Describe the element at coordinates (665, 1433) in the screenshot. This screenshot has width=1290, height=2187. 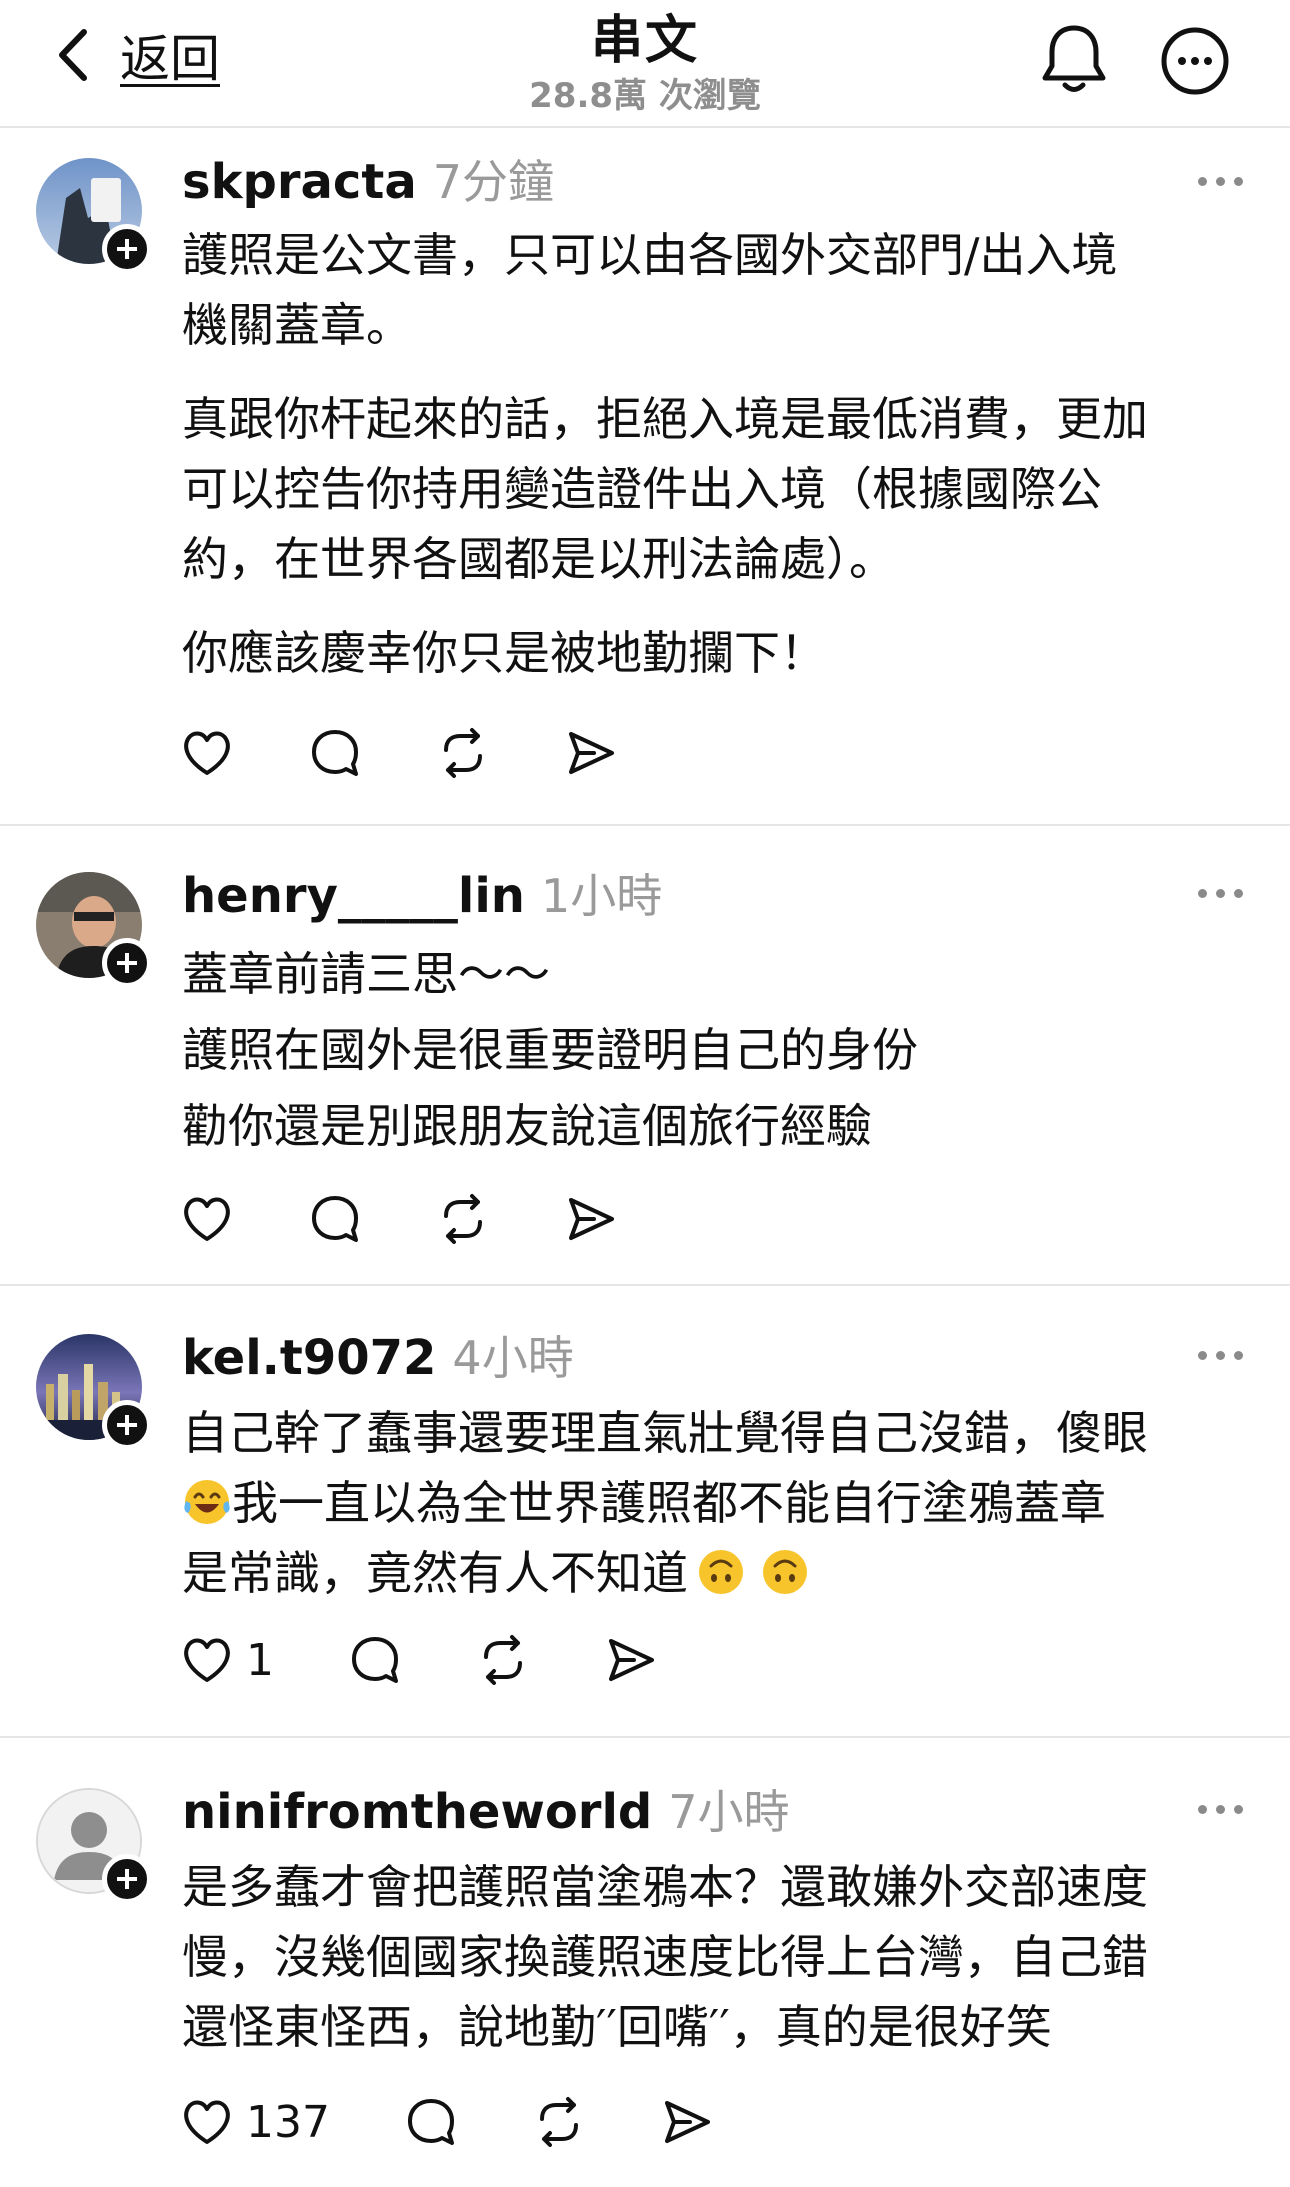
I see `text-line: 自己幹了蠢事還要理直氣壯覺得自己沒錯，傻眼` at that location.